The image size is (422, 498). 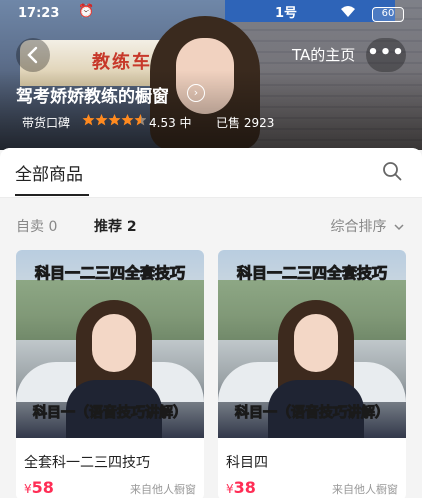 I want to click on sort-dropdown: 综合排序, so click(x=367, y=226).